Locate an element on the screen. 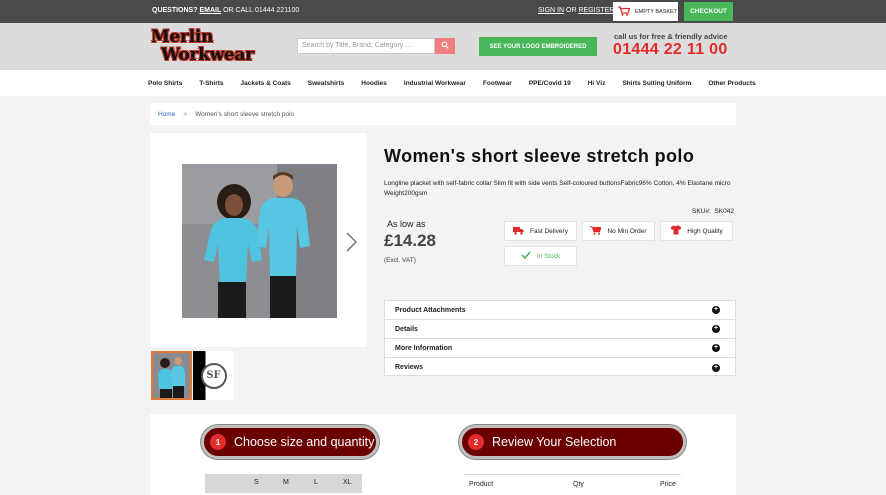 The width and height of the screenshot is (886, 495). search-icon is located at coordinates (445, 46).